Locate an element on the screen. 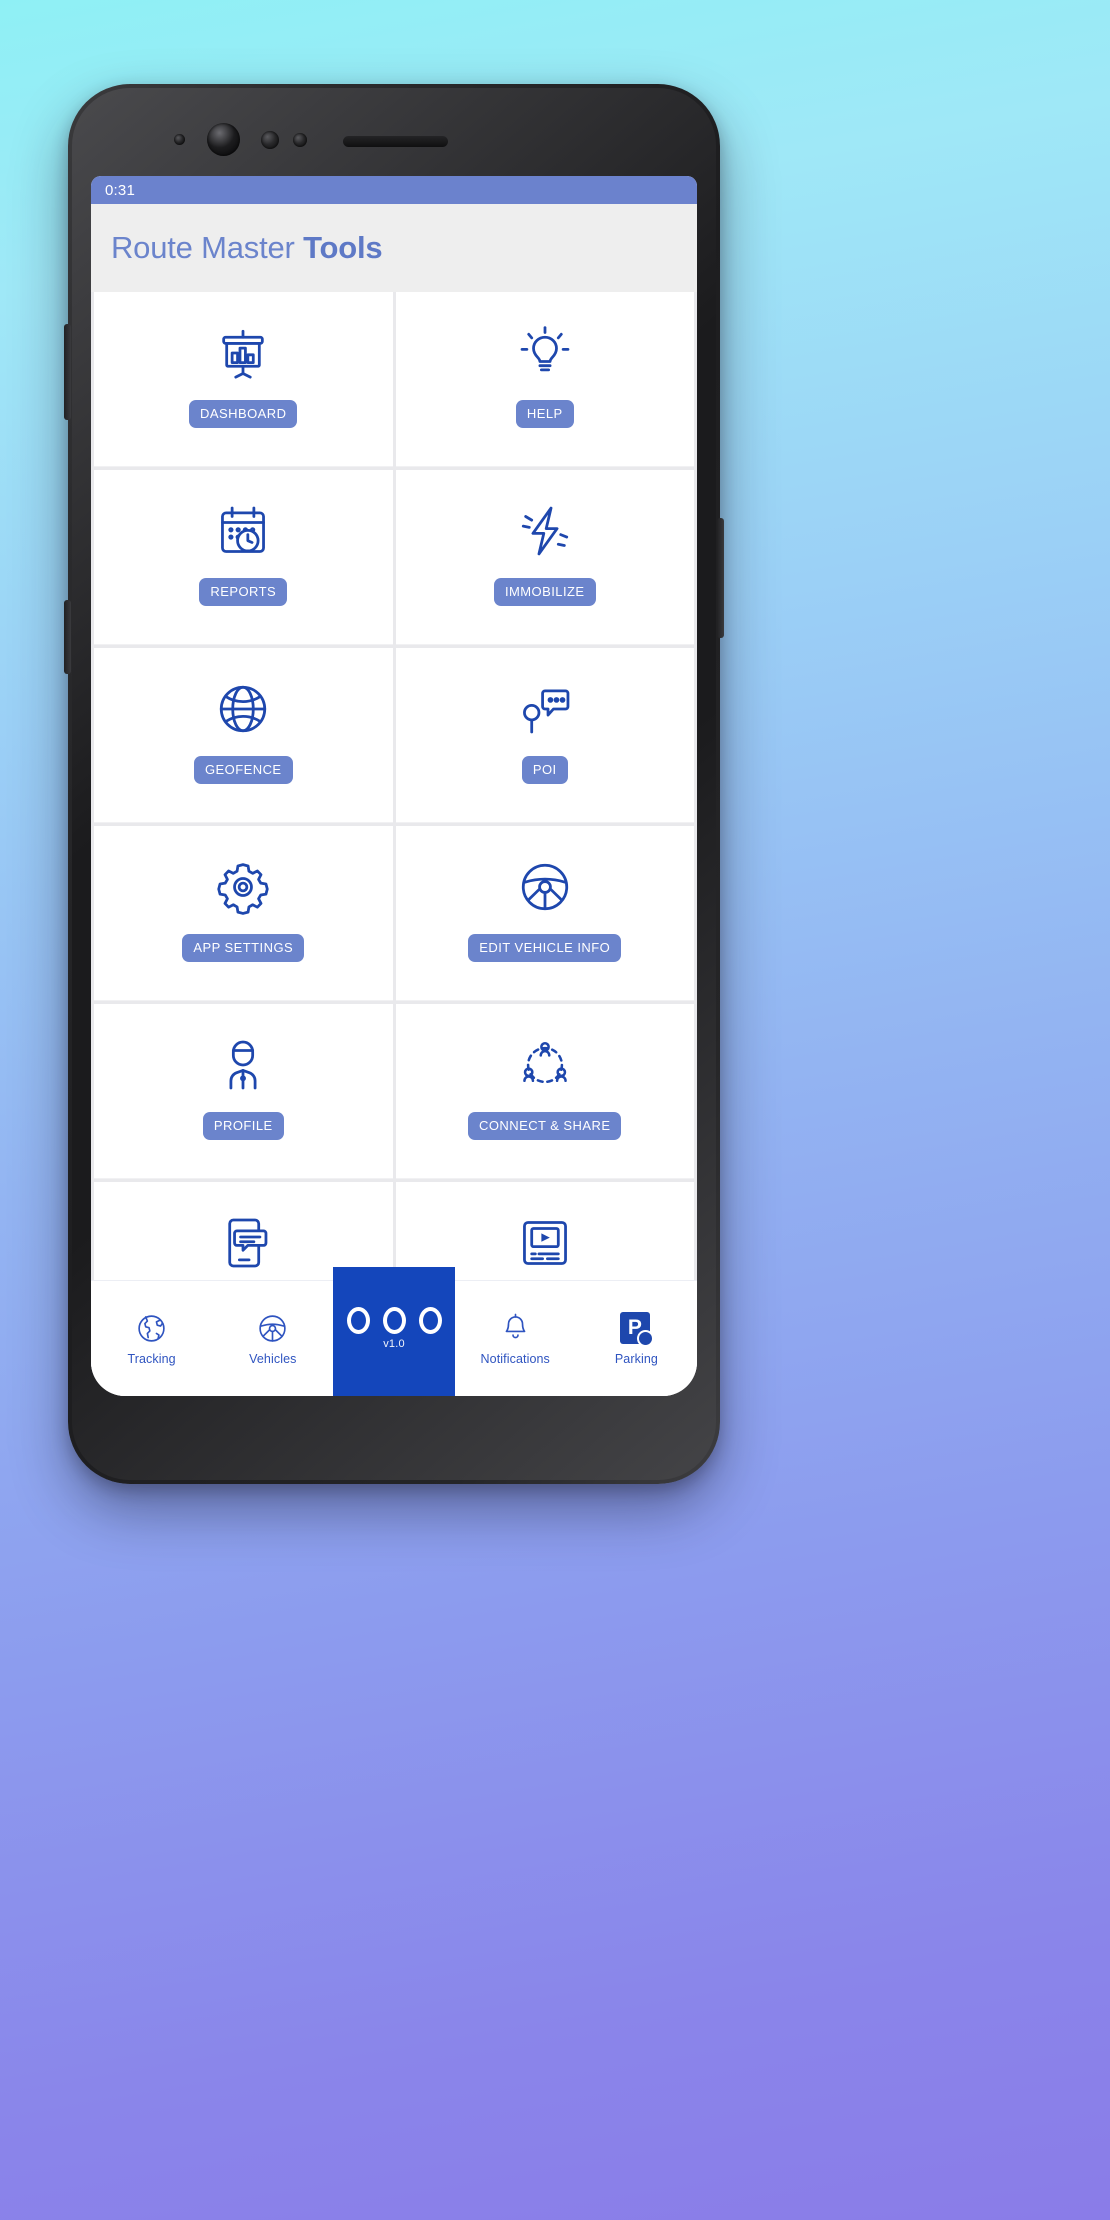 Image resolution: width=1110 pixels, height=2220 pixels. bell-icon is located at coordinates (515, 1328).